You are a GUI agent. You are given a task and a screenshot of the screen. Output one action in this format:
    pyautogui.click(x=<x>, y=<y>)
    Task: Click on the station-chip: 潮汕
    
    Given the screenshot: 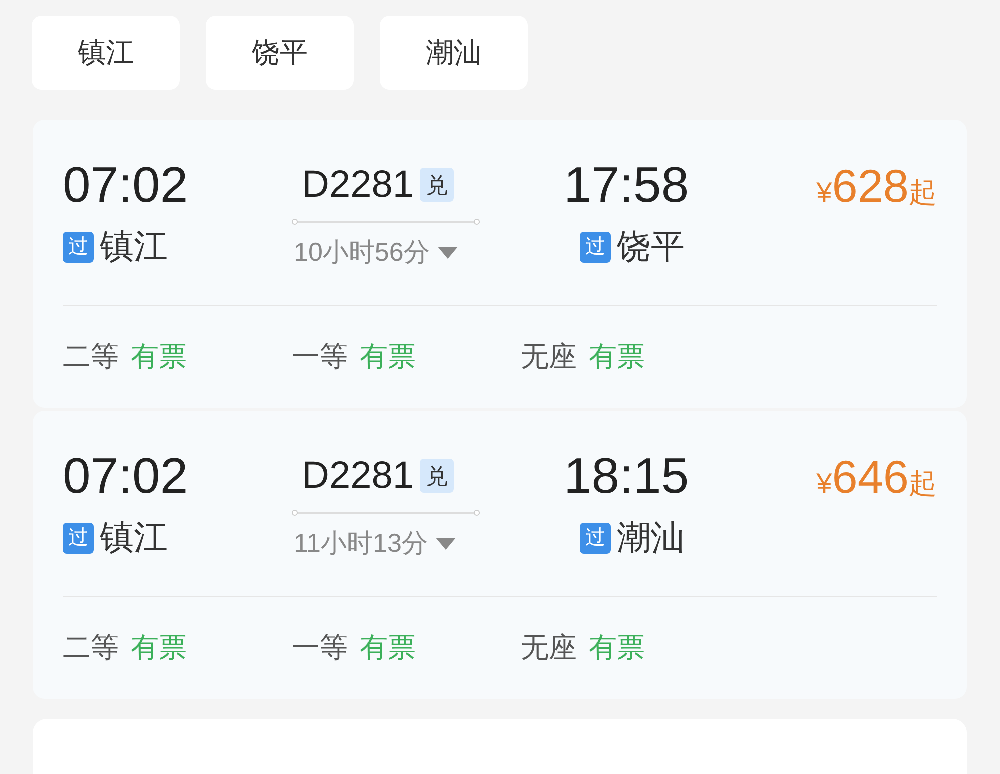 What is the action you would take?
    pyautogui.click(x=454, y=53)
    